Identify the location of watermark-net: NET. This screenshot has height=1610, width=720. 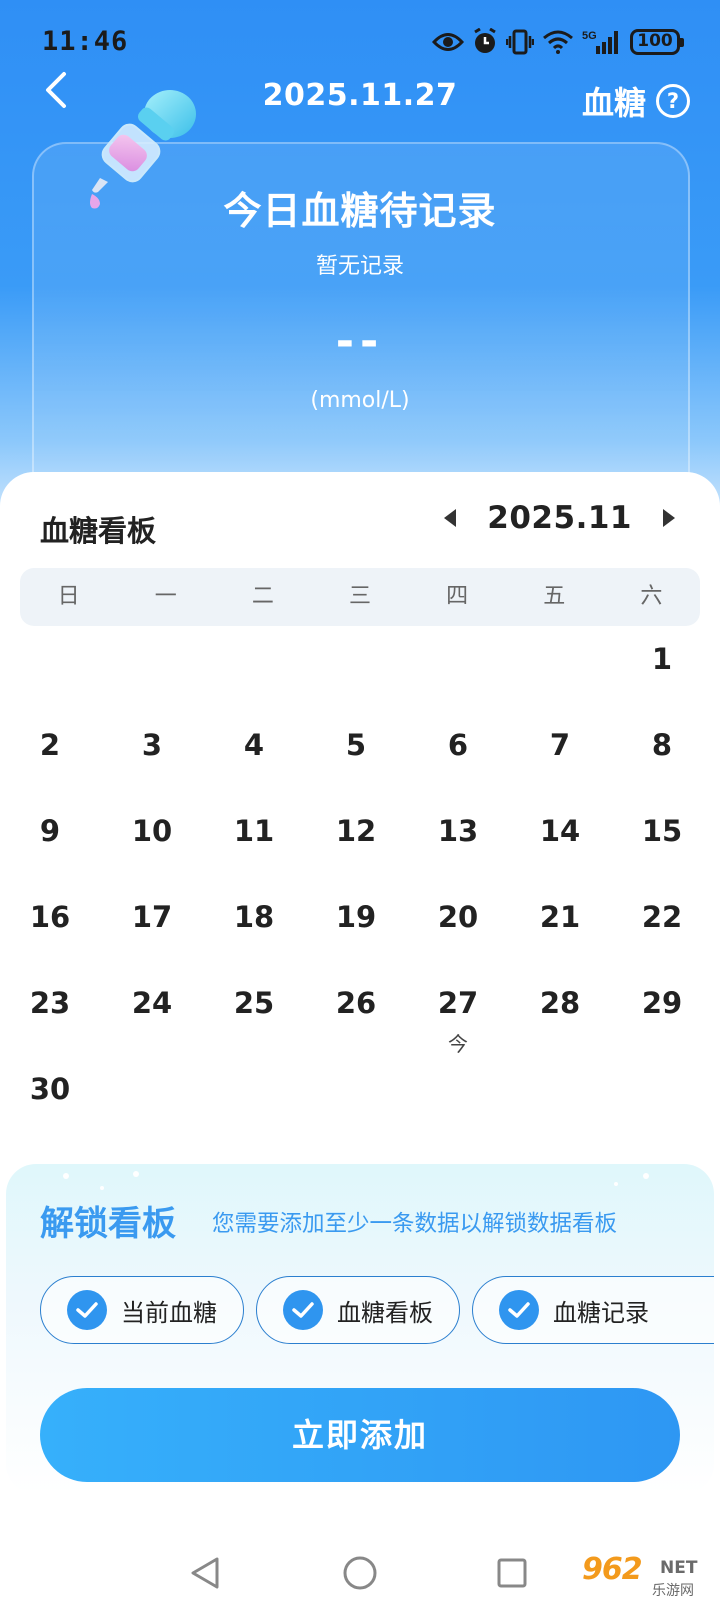
(679, 1568).